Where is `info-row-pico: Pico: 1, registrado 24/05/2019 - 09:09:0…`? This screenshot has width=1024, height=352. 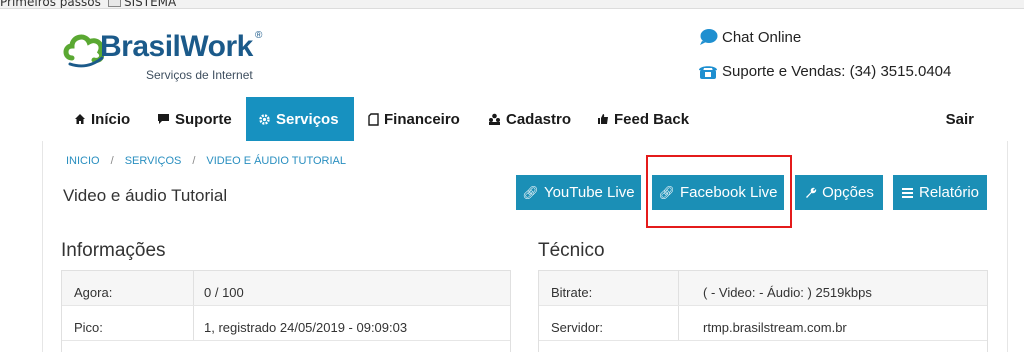
info-row-pico: Pico: 1, registrado 24/05/2019 - 09:09:0… is located at coordinates (286, 323).